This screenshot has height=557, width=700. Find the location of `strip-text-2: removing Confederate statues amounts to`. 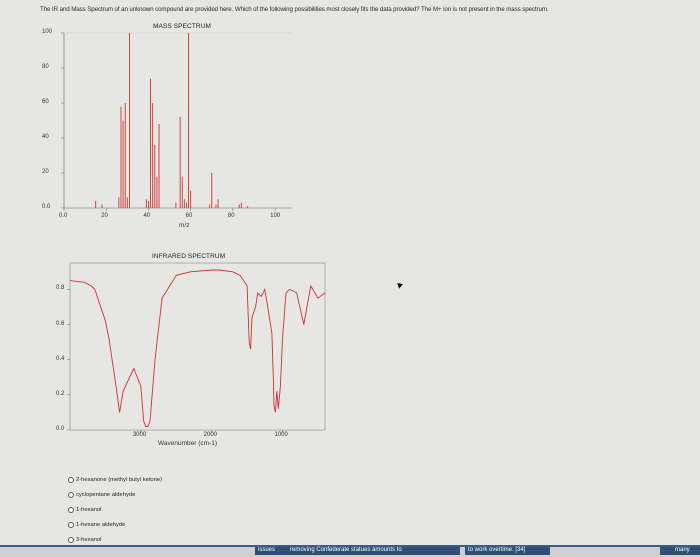

strip-text-2: removing Confederate statues amounts to is located at coordinates (346, 550).